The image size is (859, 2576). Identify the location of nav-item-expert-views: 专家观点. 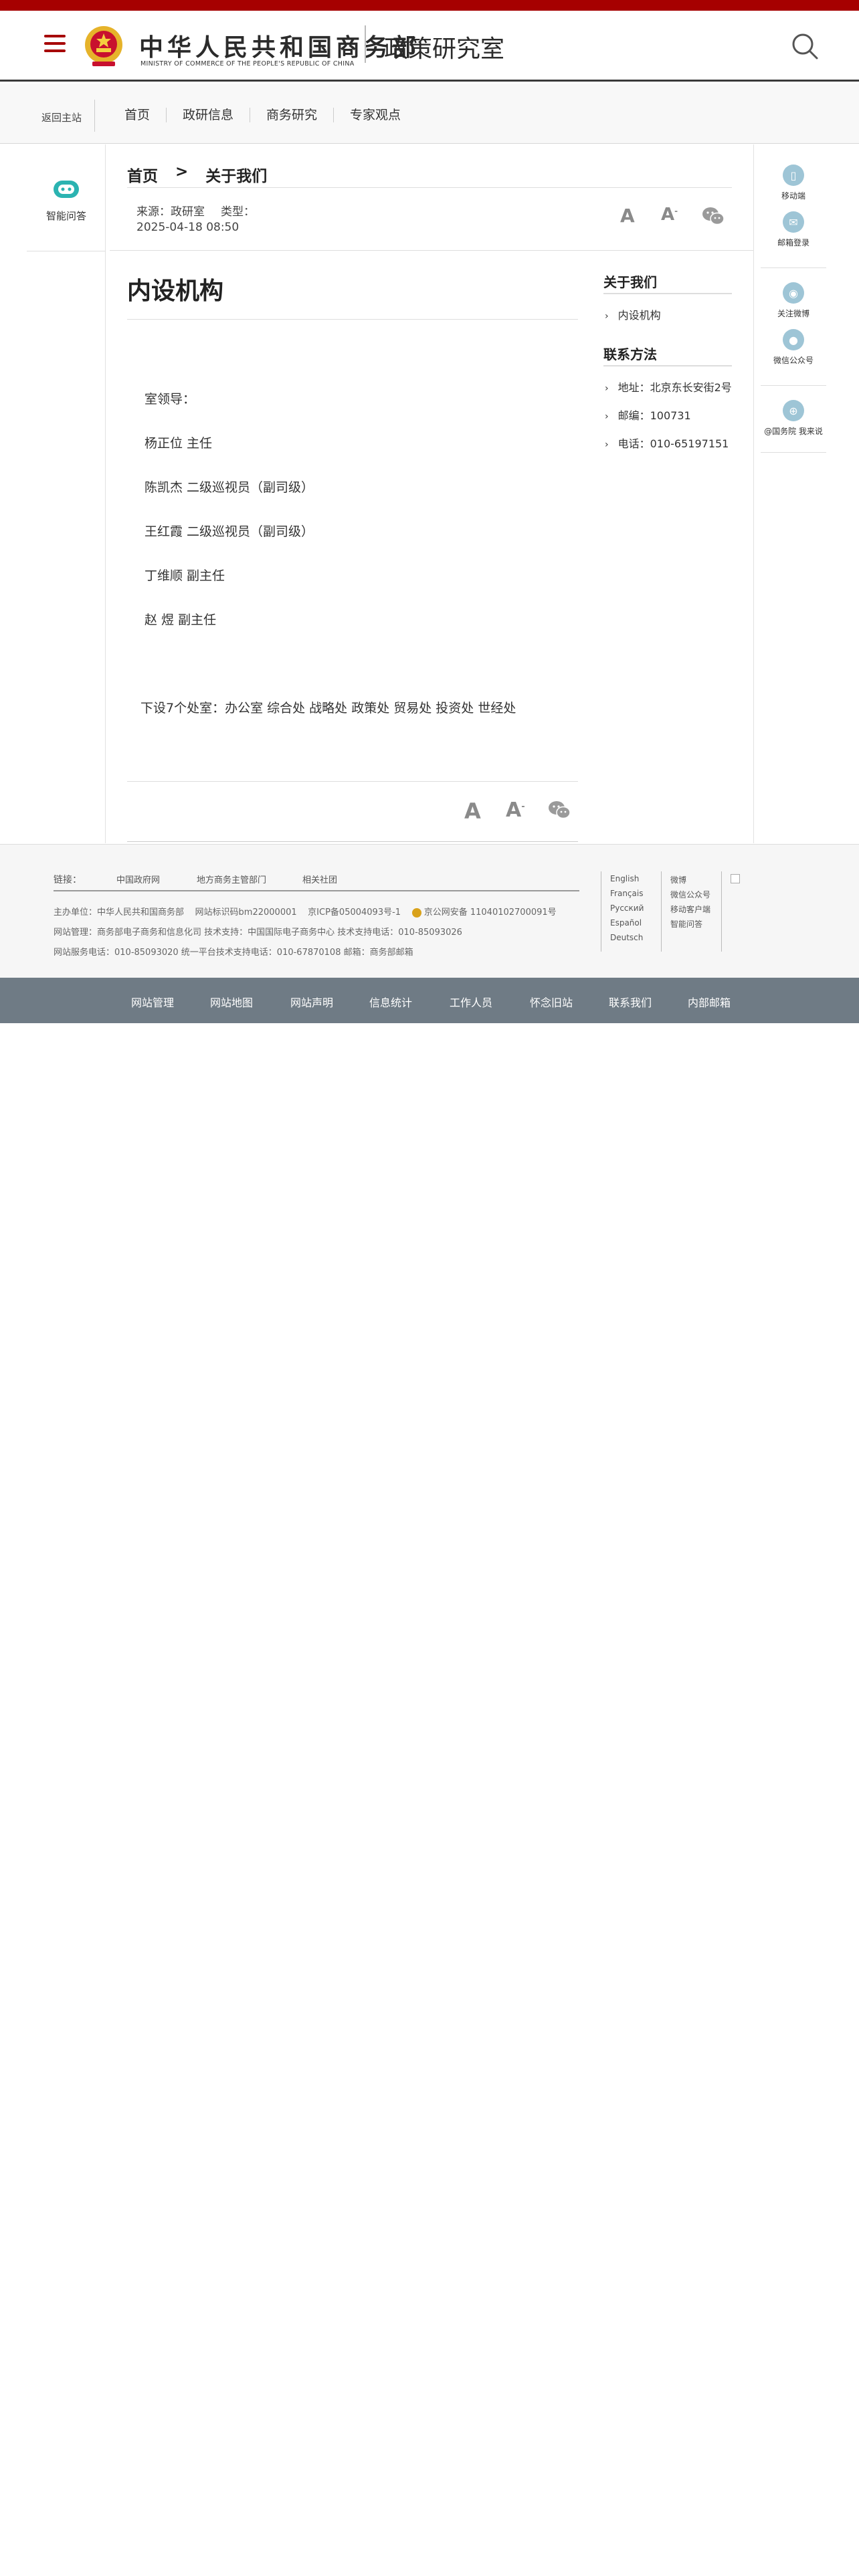
(375, 115).